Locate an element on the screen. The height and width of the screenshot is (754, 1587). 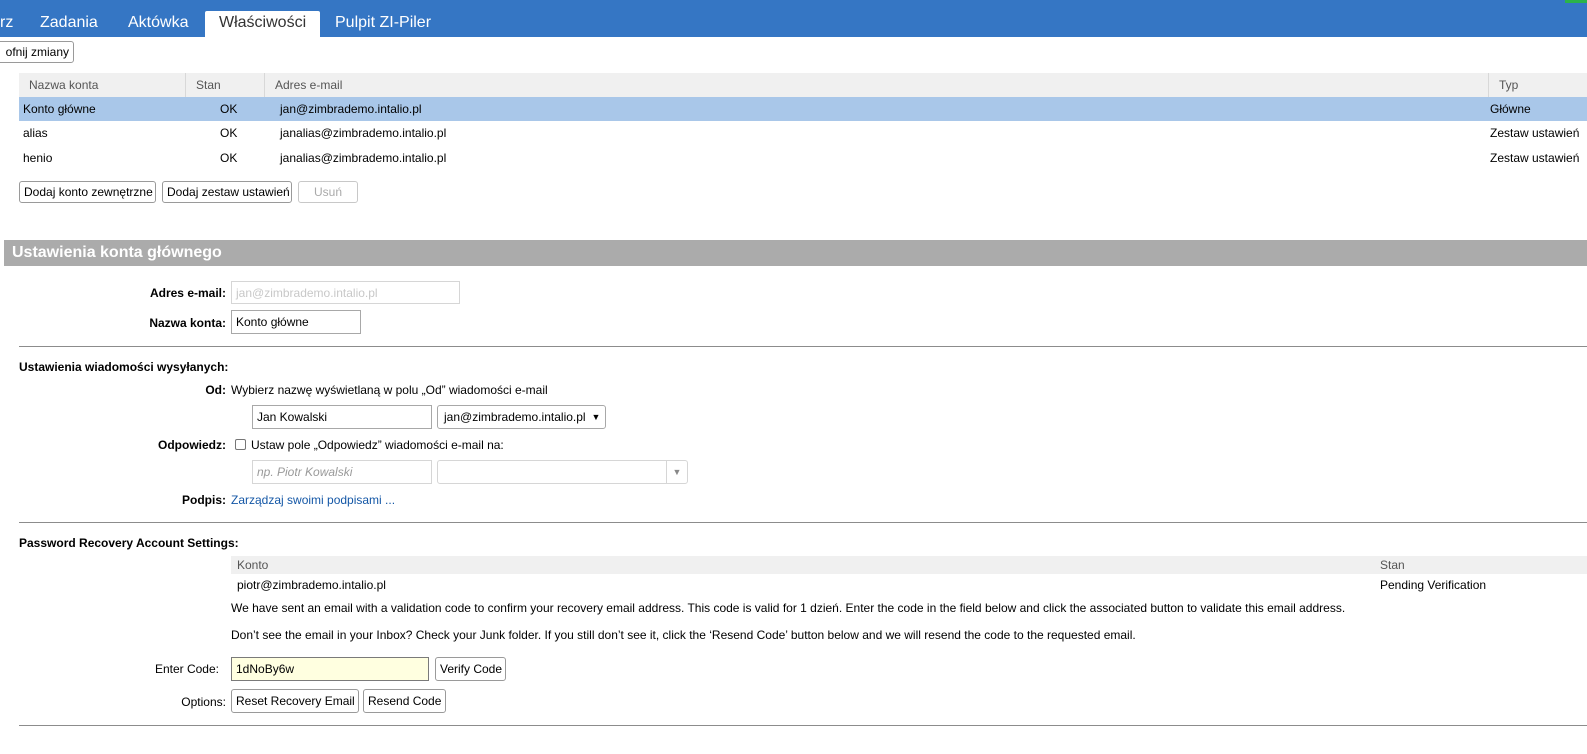
password-recovery-title: Password Recovery Account Settings: is located at coordinates (129, 543).